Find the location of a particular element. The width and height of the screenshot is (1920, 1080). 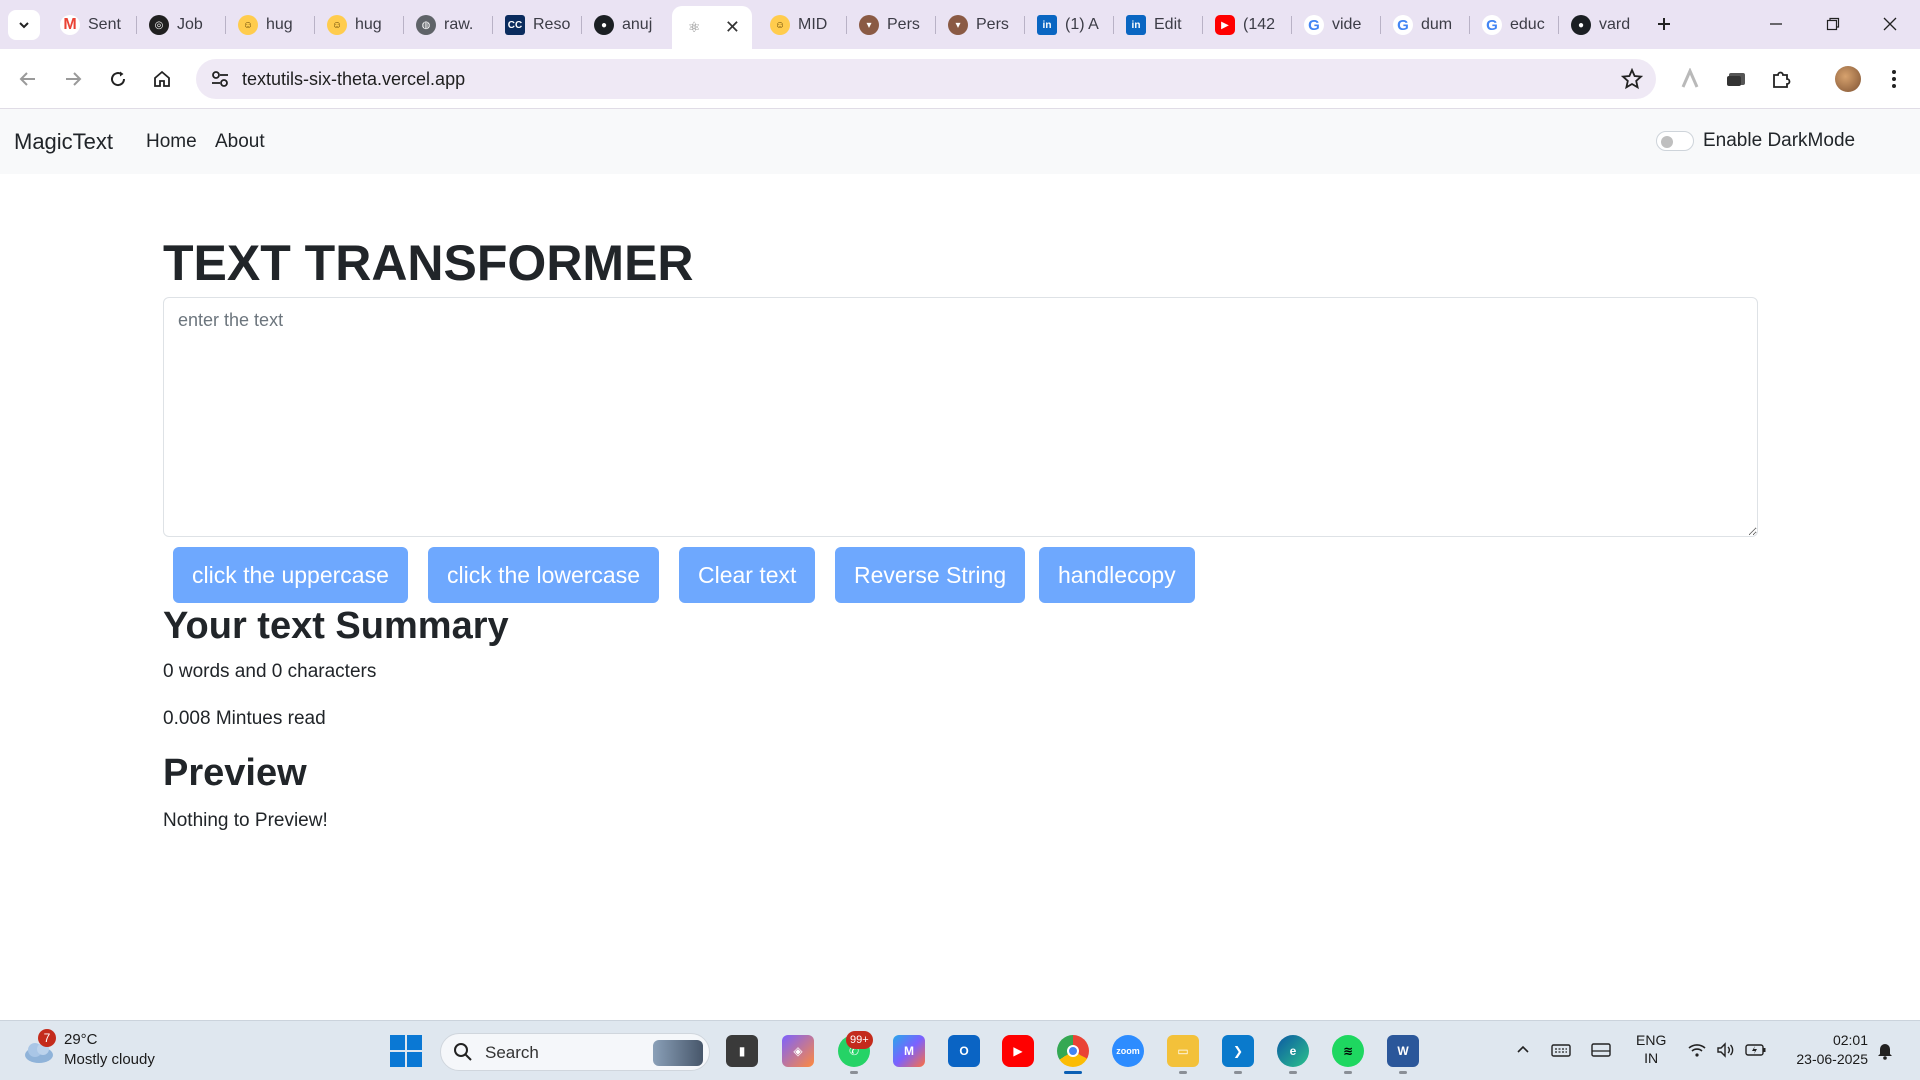

outlook-icon: O is located at coordinates (964, 1051).